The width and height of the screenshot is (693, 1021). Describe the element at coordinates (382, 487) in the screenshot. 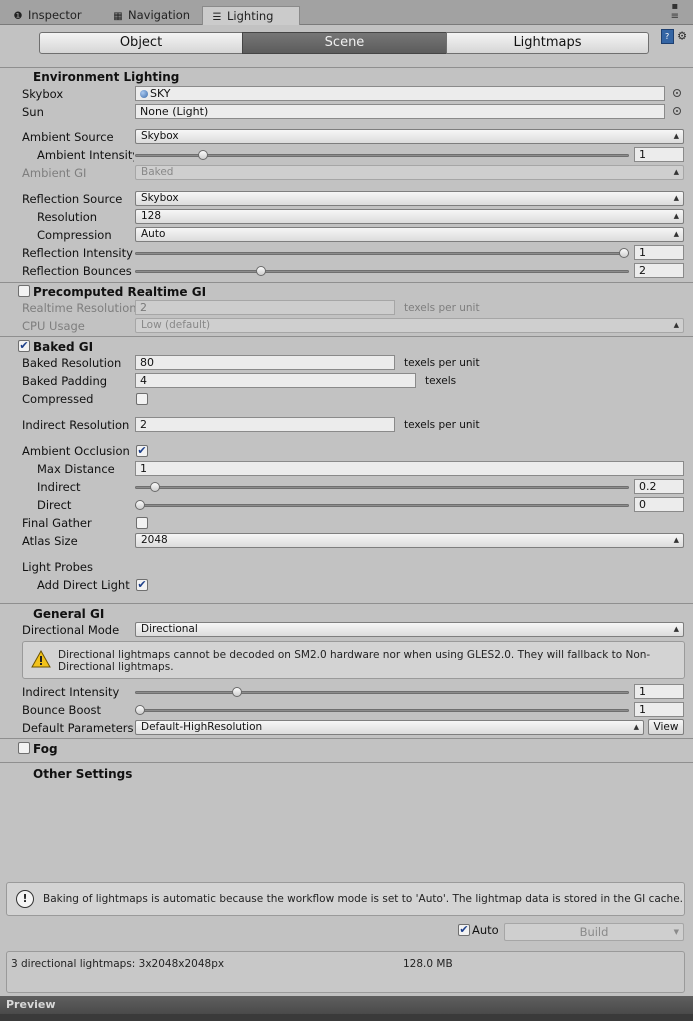

I see `indirect-slider` at that location.